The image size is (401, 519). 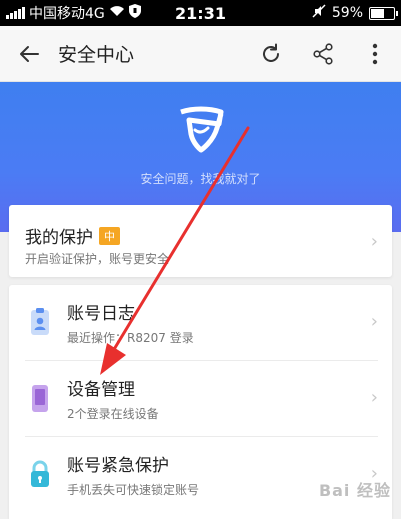 I want to click on protection-title: 我的保护, so click(x=59, y=238).